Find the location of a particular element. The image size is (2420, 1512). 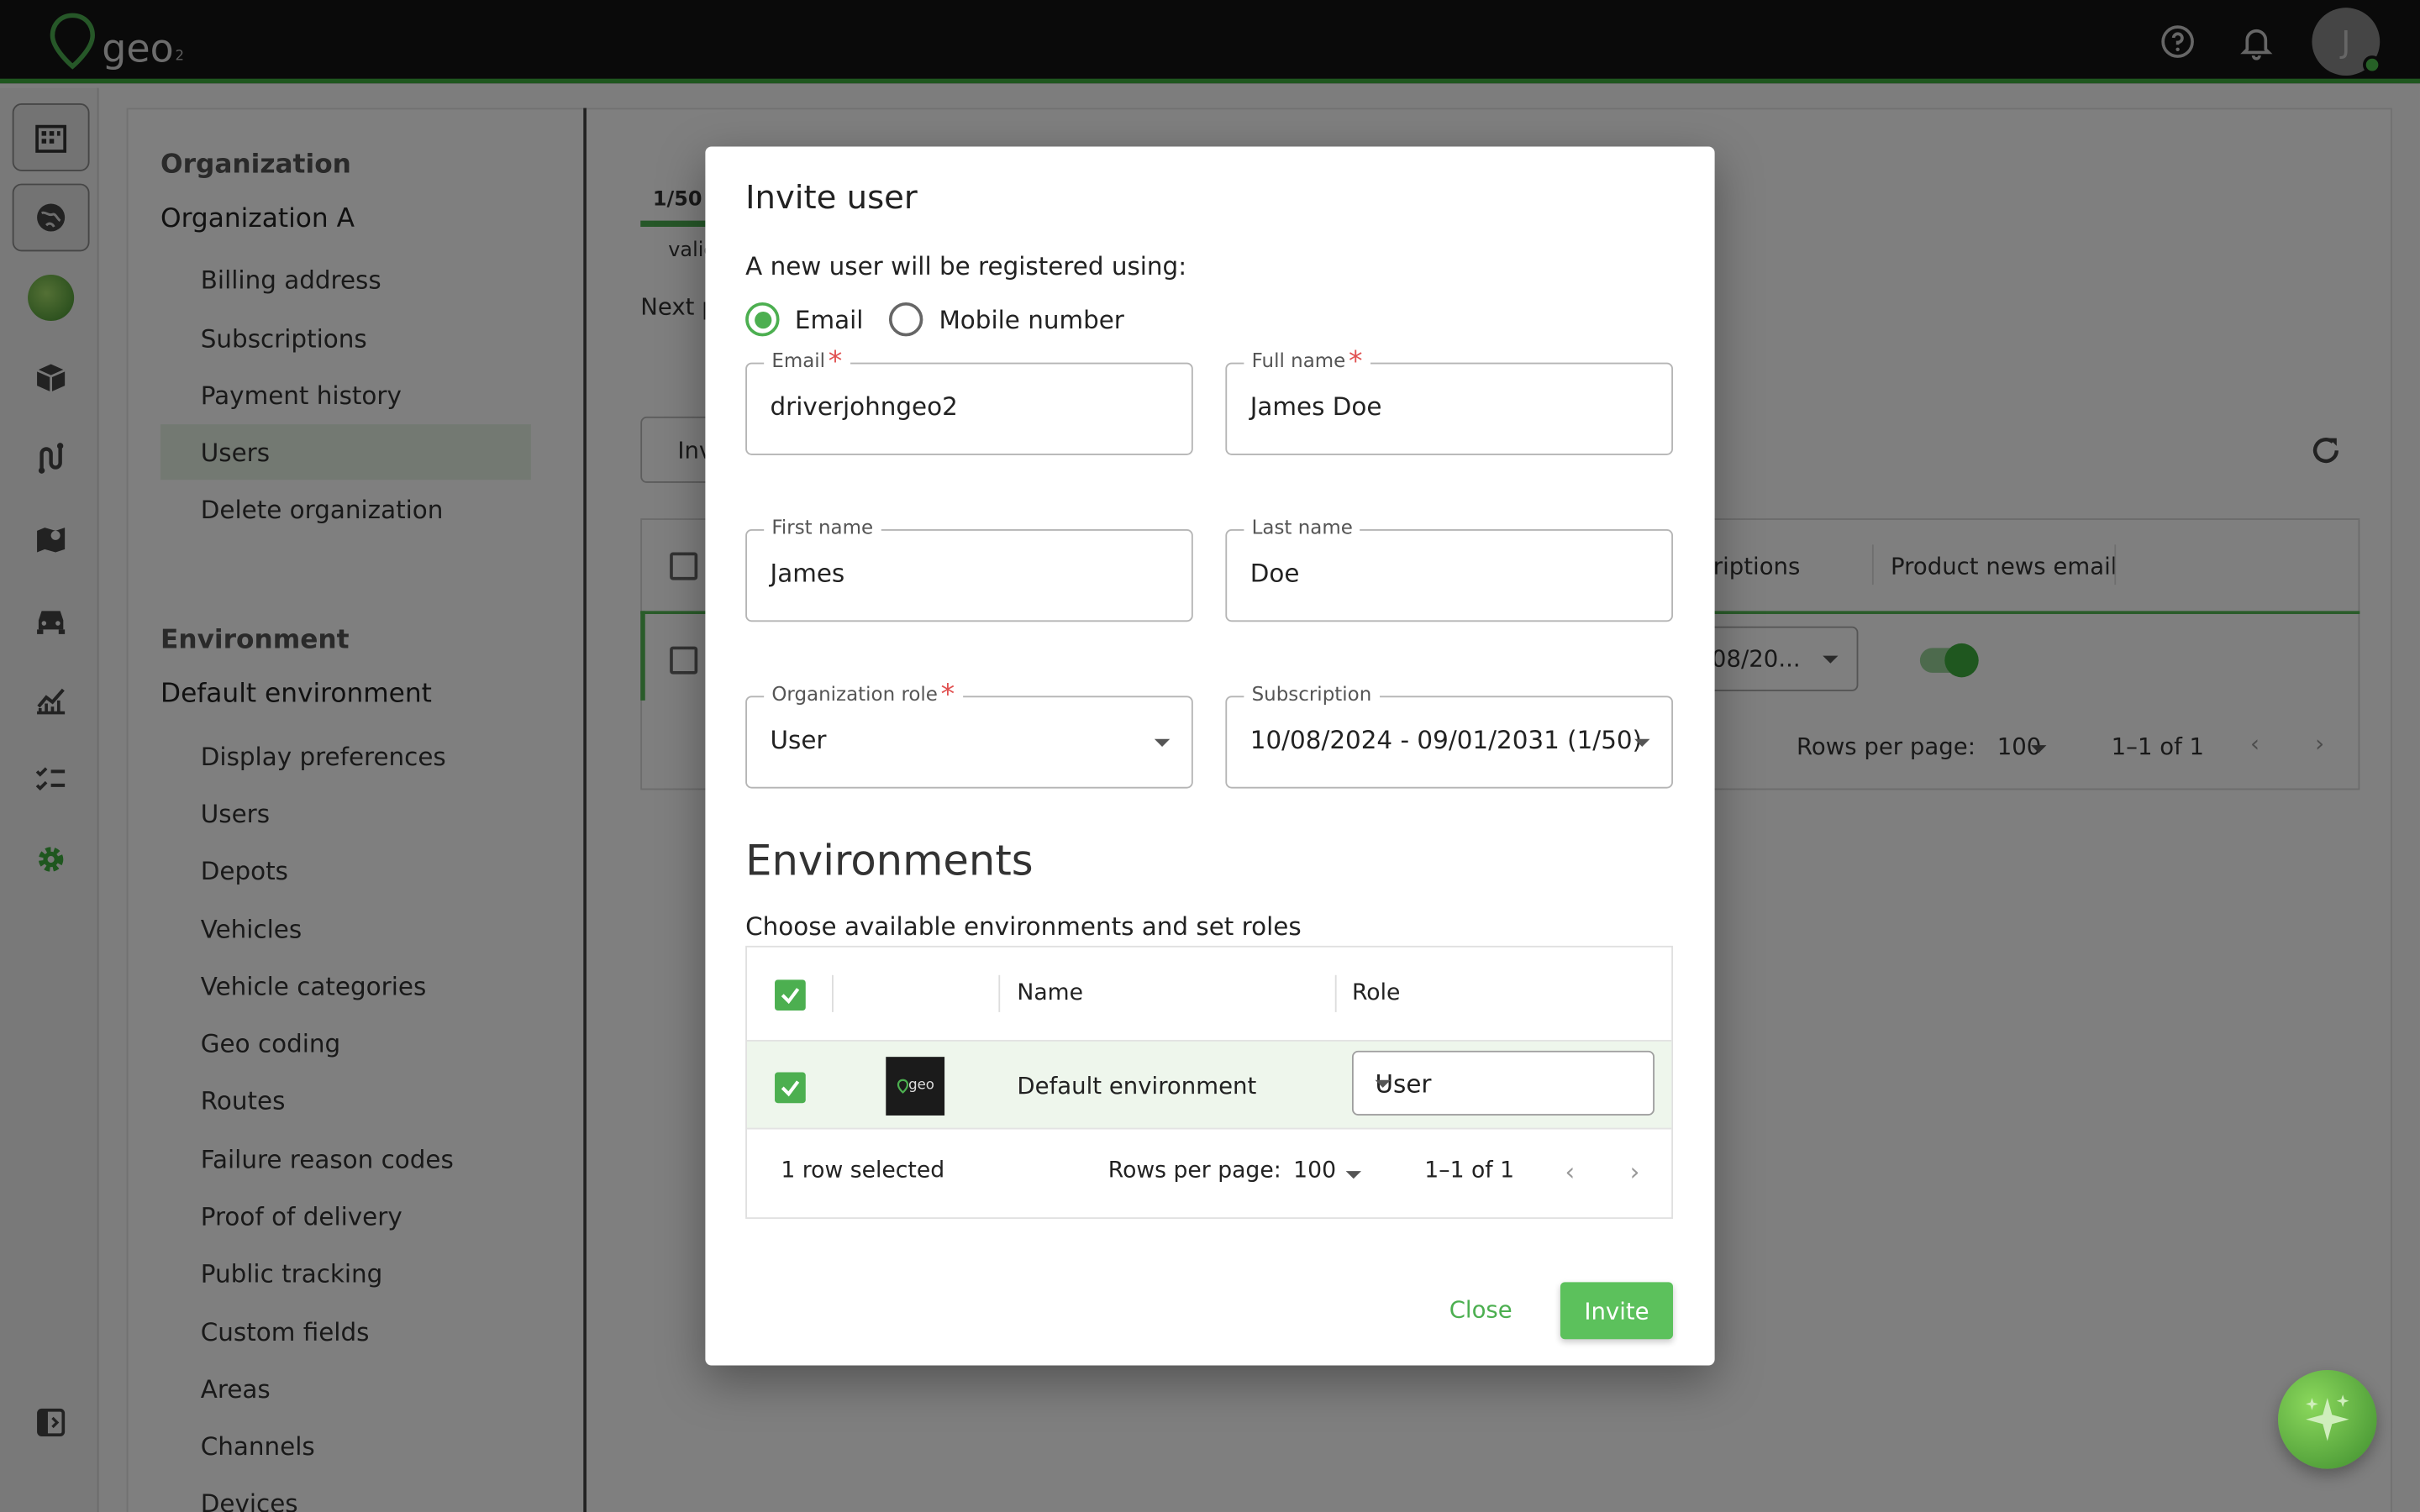

ai-assistant-fab is located at coordinates (2328, 1419).